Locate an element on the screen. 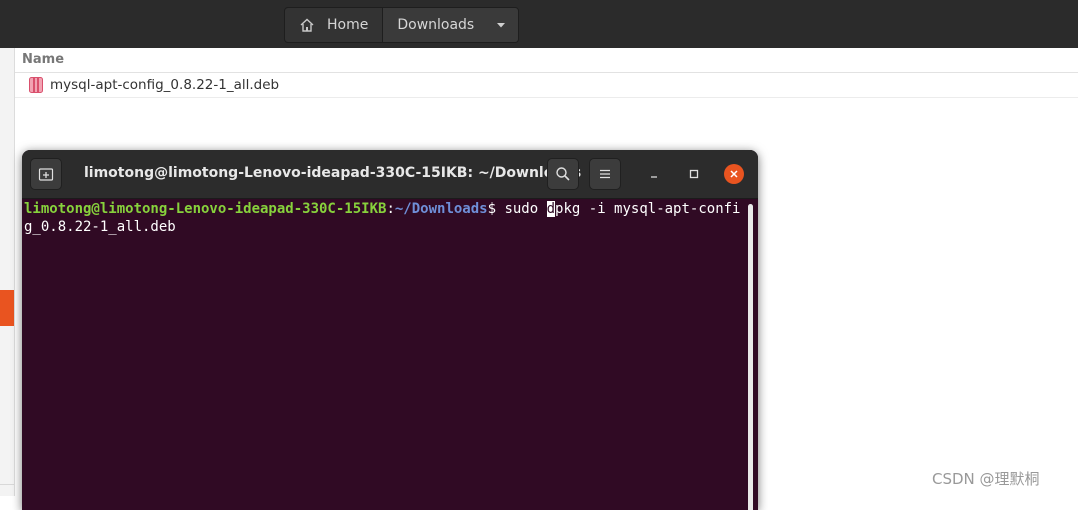 This screenshot has height=510, width=1078. menu-button is located at coordinates (605, 174).